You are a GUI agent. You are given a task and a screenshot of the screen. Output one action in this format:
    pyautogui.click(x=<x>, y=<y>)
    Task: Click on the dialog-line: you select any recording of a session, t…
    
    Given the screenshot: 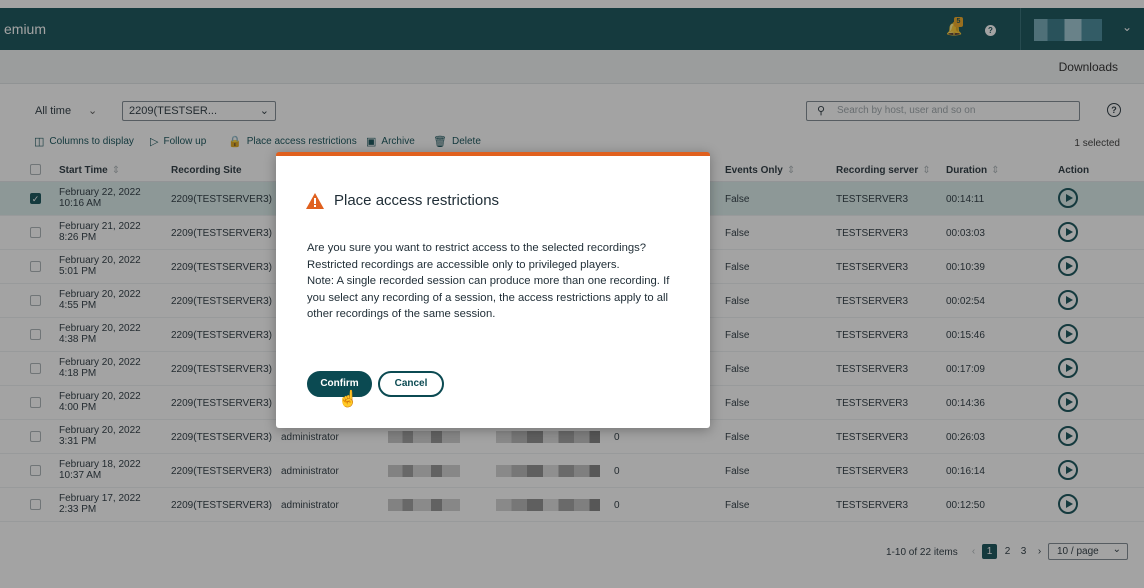 What is the action you would take?
    pyautogui.click(x=488, y=297)
    